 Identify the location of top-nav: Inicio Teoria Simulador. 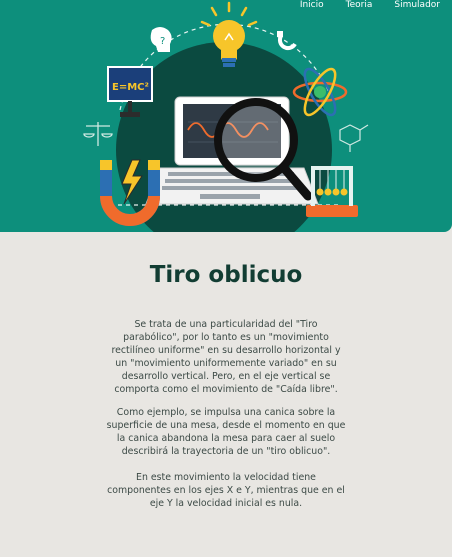
(359, 7).